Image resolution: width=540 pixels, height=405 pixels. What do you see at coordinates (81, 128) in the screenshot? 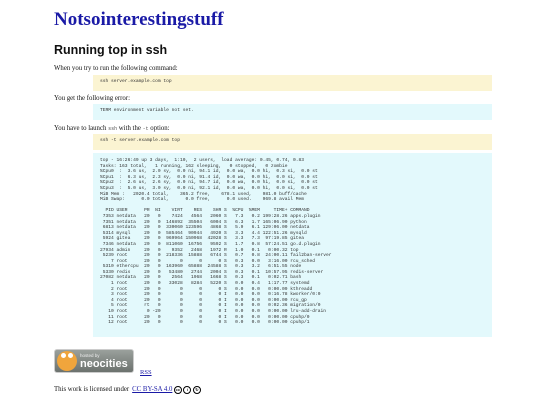
I see `fix-prefix: You have to launch` at bounding box center [81, 128].